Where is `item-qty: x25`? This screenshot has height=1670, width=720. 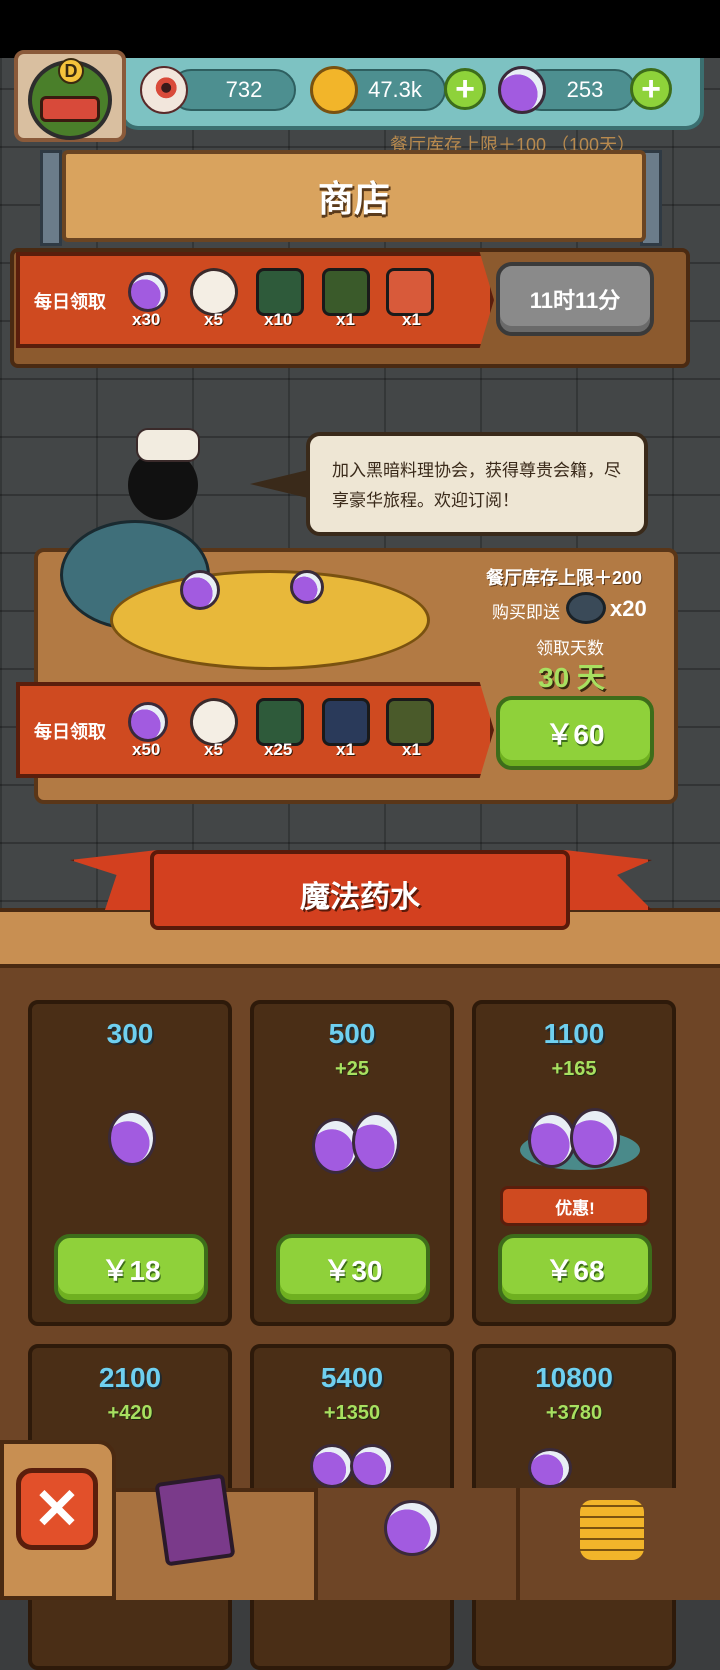 item-qty: x25 is located at coordinates (278, 749).